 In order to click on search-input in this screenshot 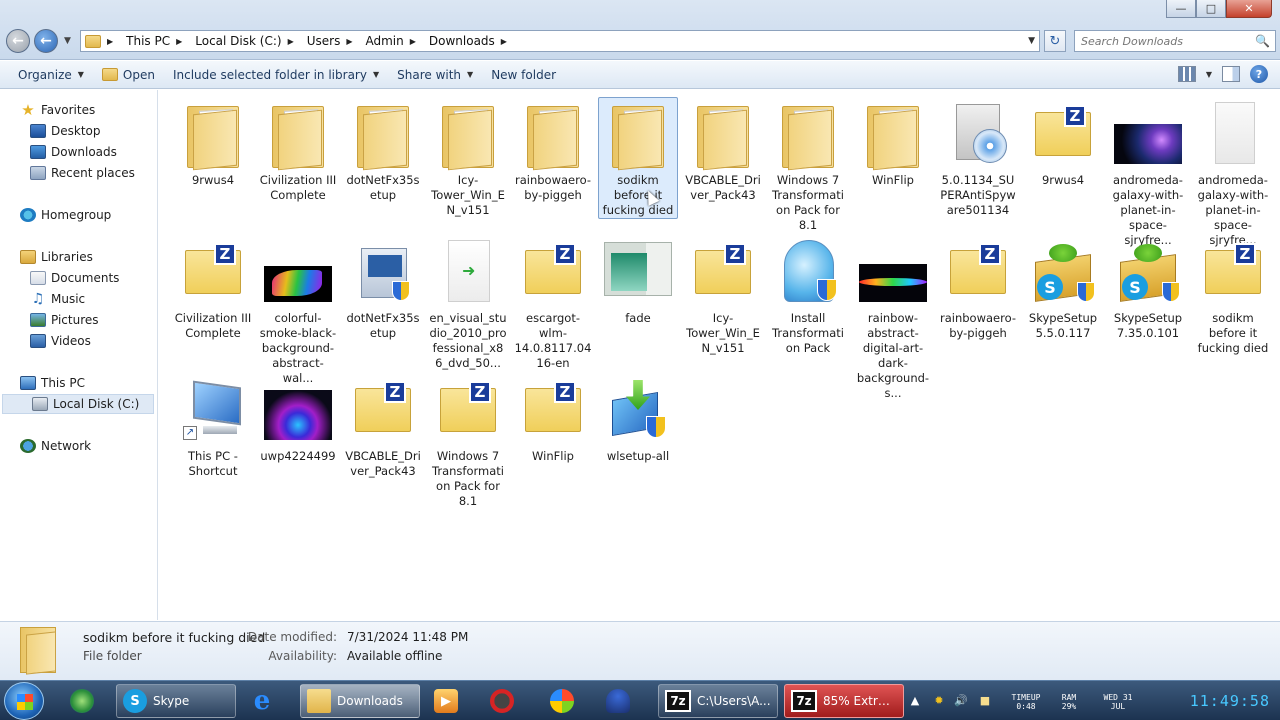, I will do `click(1163, 41)`.